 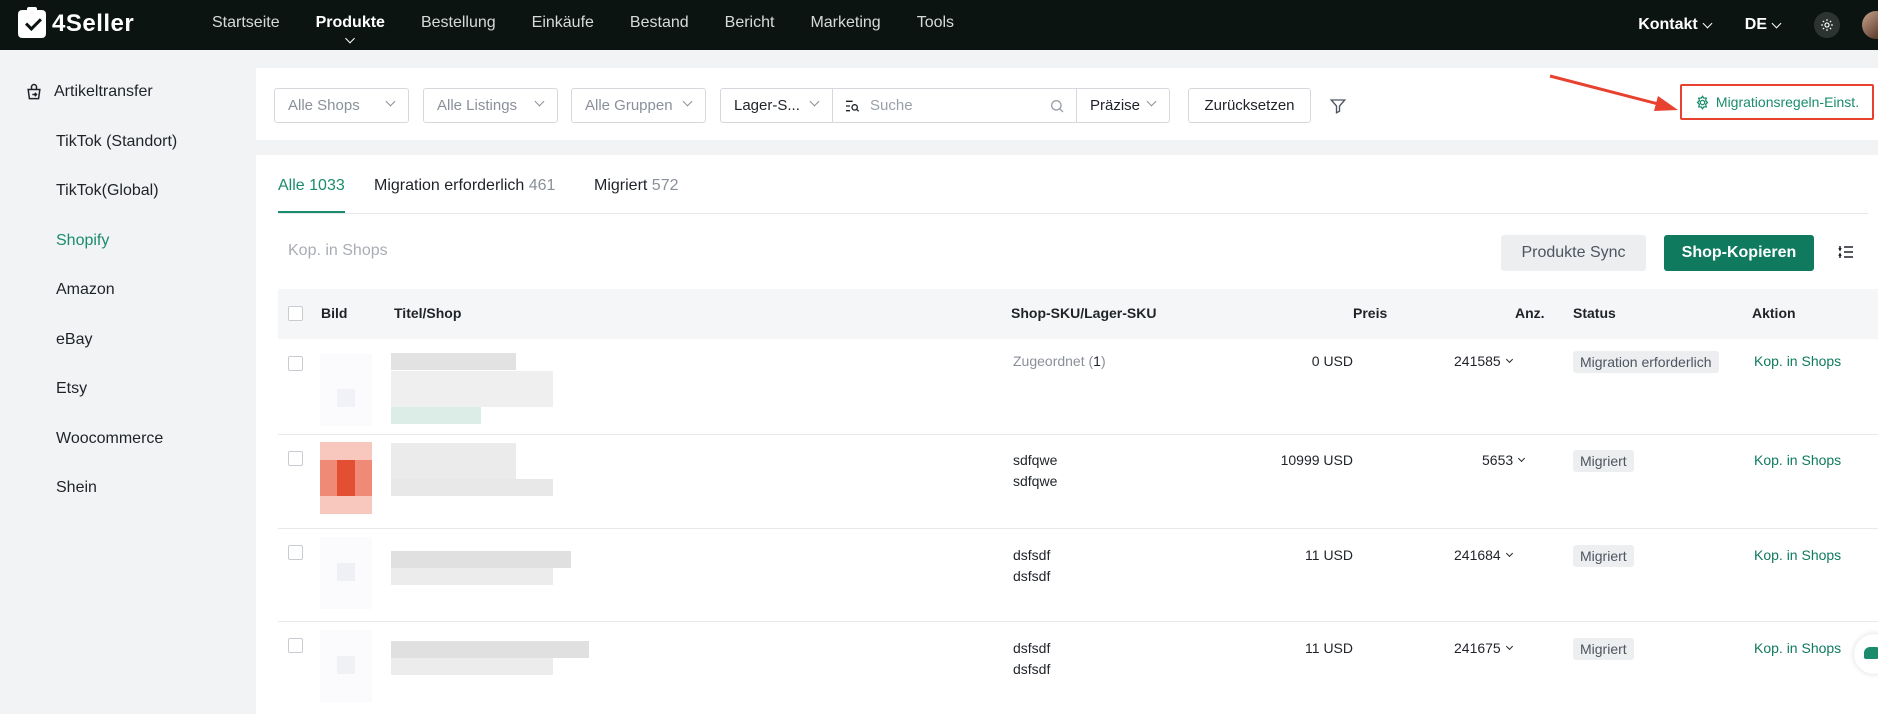 What do you see at coordinates (291, 185) in the screenshot?
I see `tab-label: Alle` at bounding box center [291, 185].